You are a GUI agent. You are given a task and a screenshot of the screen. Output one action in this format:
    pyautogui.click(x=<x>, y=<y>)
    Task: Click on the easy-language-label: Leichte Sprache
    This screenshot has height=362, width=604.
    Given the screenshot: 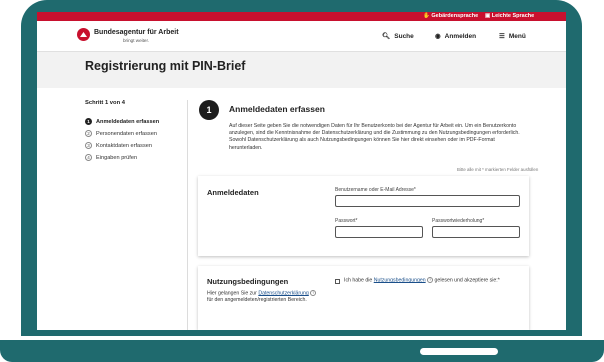 What is the action you would take?
    pyautogui.click(x=513, y=16)
    